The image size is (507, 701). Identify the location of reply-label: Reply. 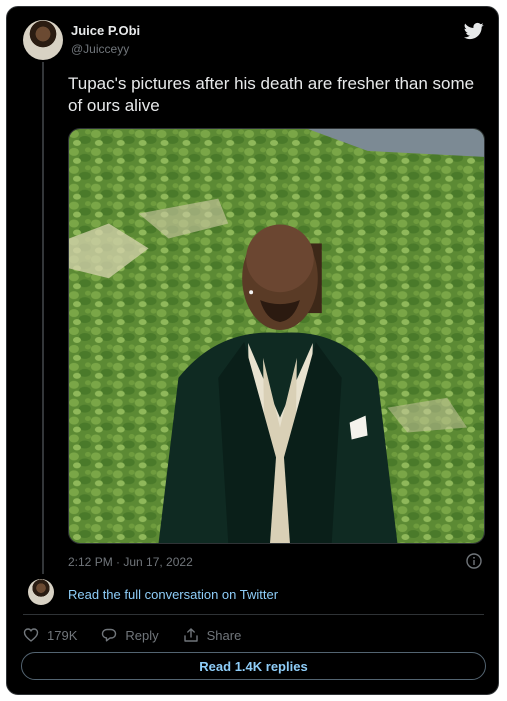
(142, 635).